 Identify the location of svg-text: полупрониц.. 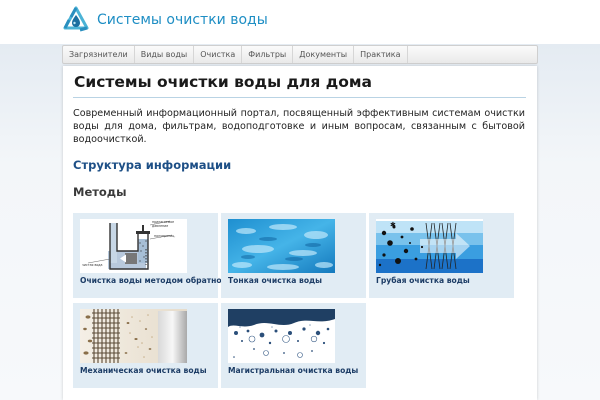
(164, 236).